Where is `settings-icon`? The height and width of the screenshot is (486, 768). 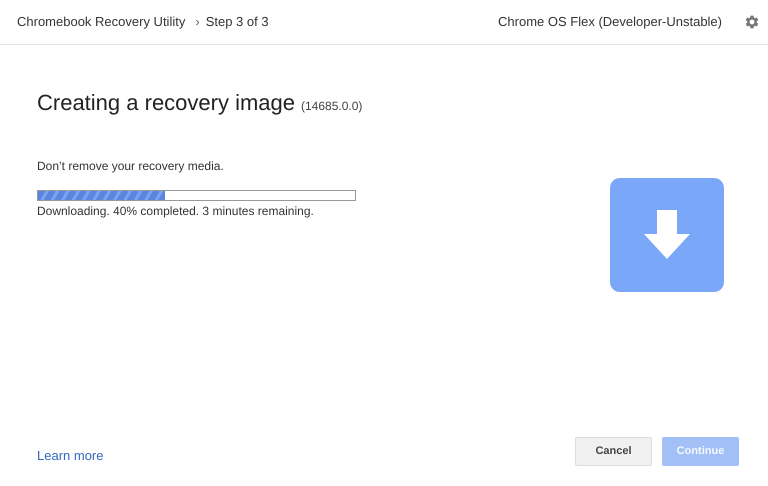
settings-icon is located at coordinates (752, 22).